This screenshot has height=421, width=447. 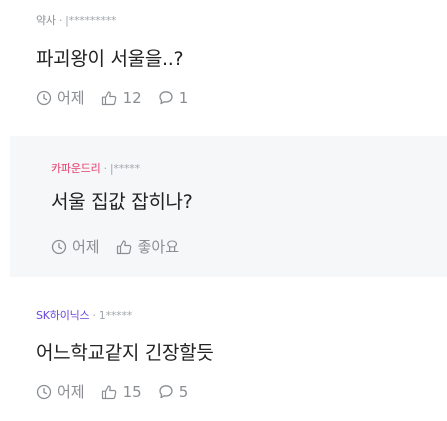 I want to click on like-count: 12, so click(x=132, y=97).